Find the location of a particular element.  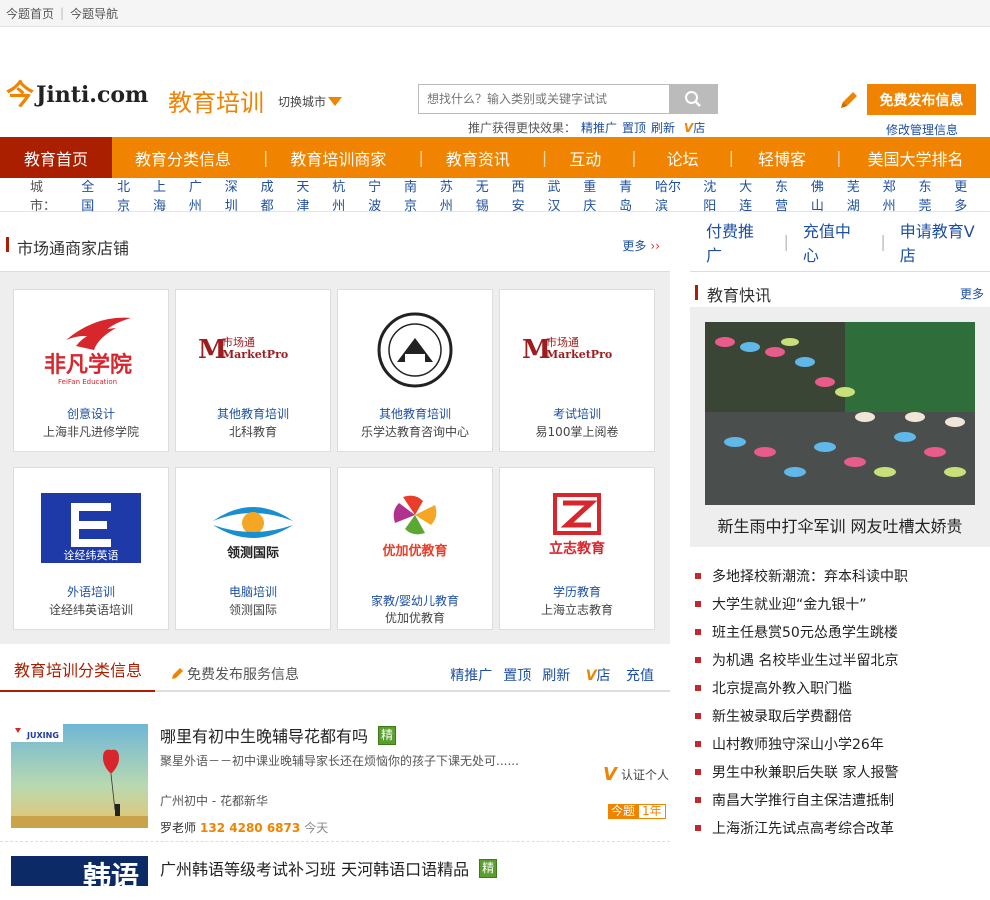

promo-links: 推广获得更快效果： 精推广 置顶 刷新 V店 is located at coordinates (586, 127).